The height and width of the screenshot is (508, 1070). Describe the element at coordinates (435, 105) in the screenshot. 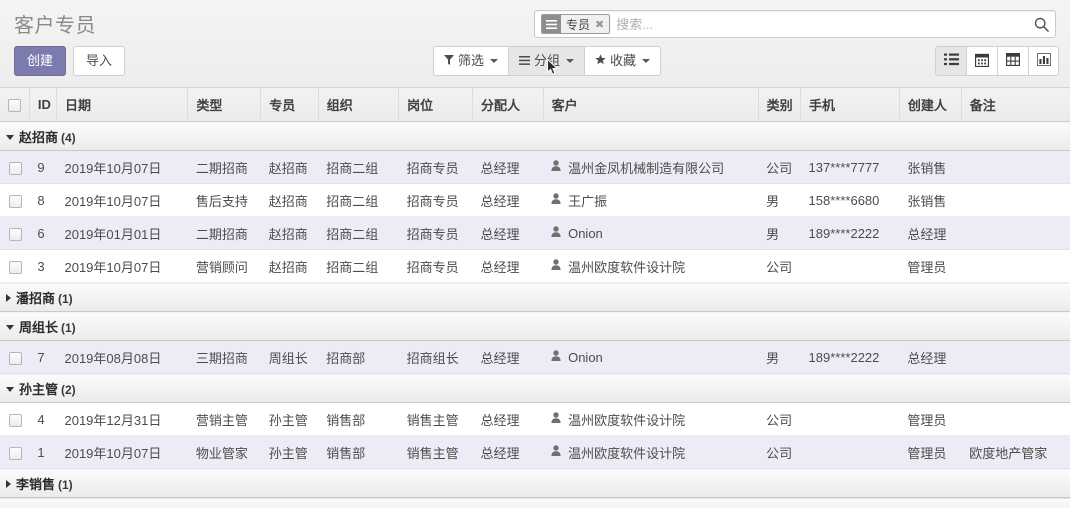

I see `column-header-post: 岗位` at that location.